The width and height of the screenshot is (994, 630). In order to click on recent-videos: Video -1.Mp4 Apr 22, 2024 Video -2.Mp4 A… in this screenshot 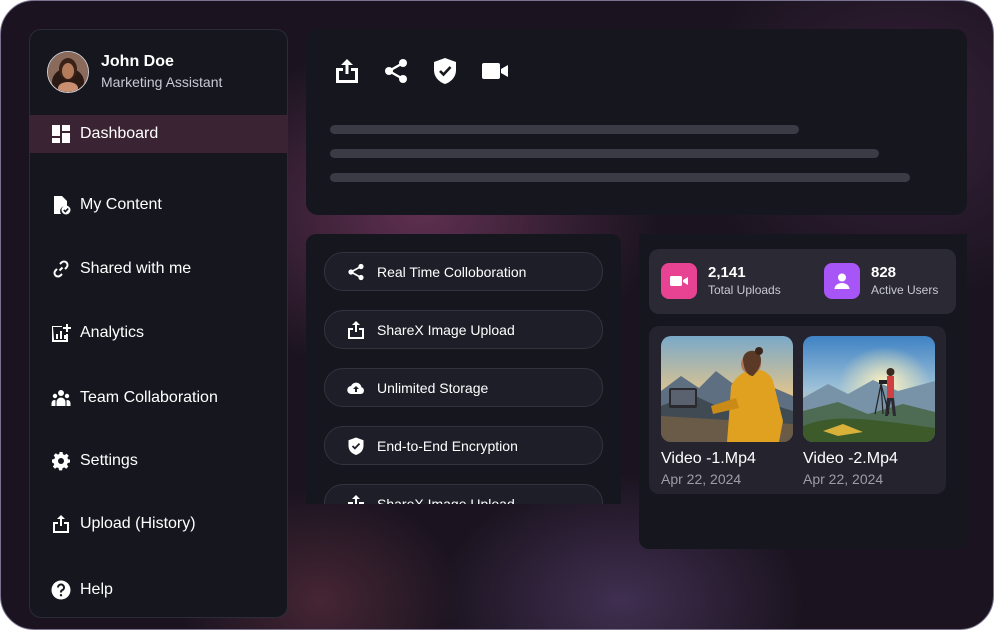, I will do `click(797, 410)`.